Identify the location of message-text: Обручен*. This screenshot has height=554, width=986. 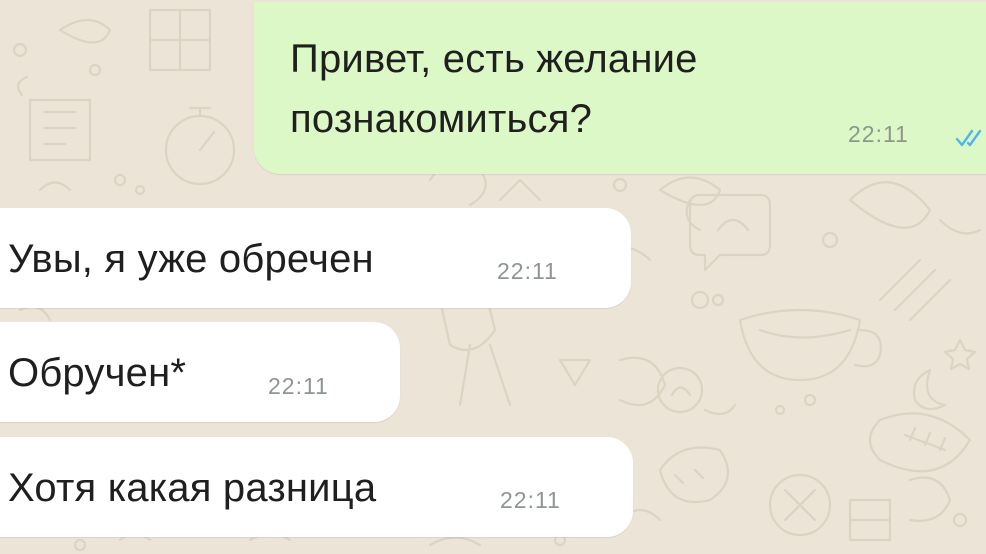
(97, 373).